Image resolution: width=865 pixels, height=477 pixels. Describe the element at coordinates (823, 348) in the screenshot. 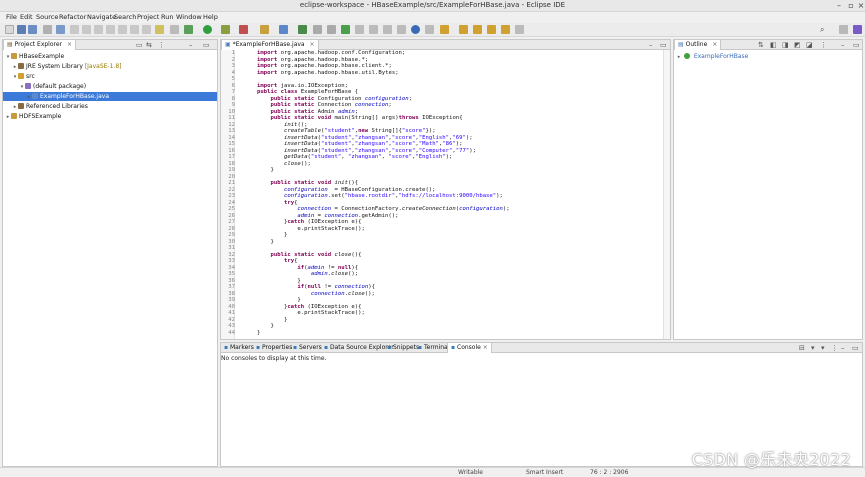

I see `open-console-icon: ▾` at that location.